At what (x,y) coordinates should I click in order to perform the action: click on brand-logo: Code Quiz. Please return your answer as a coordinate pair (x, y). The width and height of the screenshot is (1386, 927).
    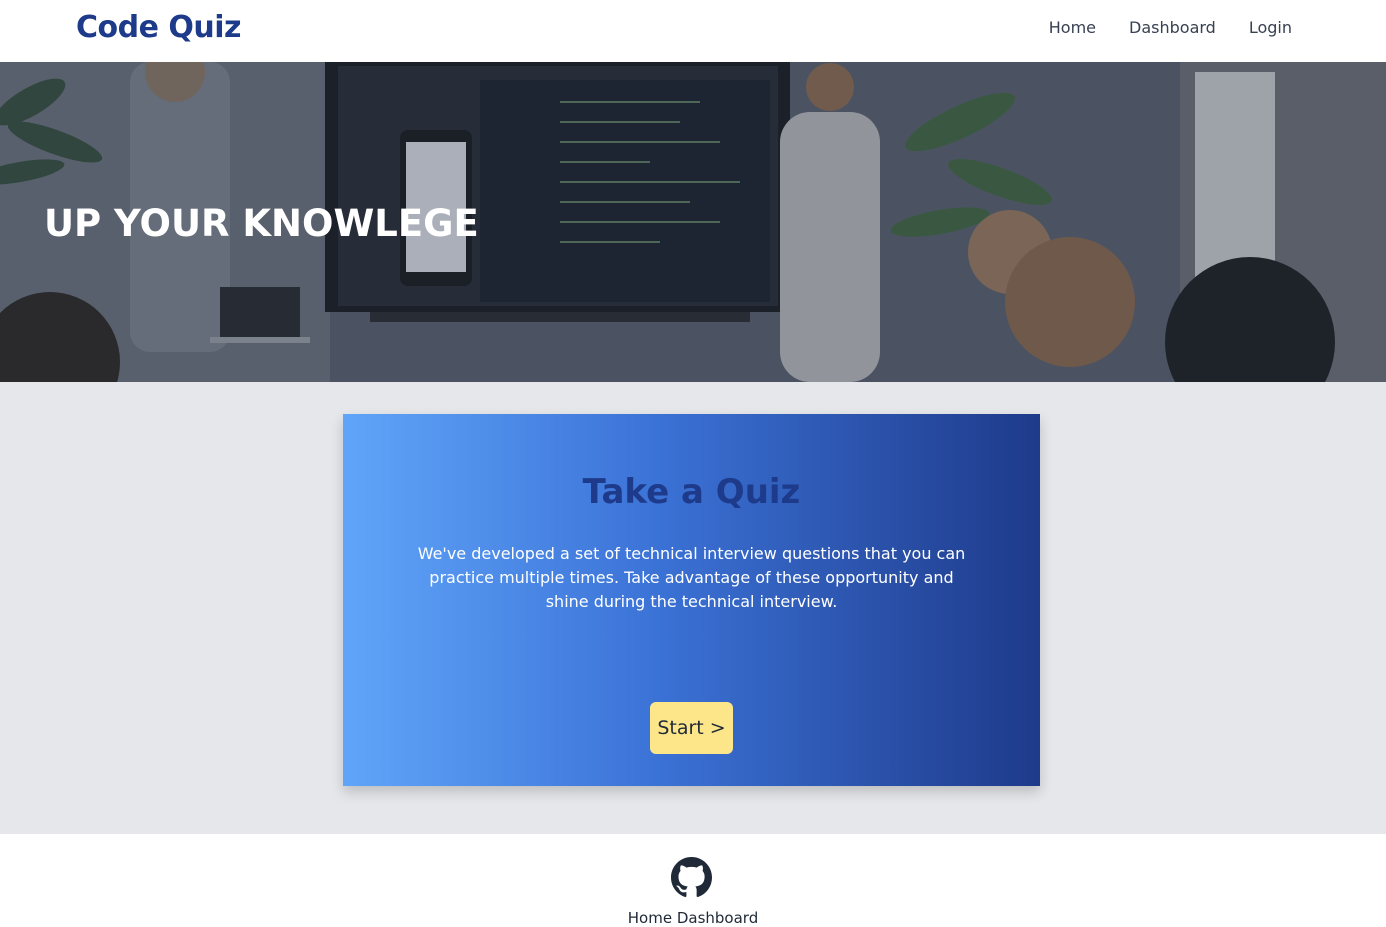
    Looking at the image, I should click on (159, 27).